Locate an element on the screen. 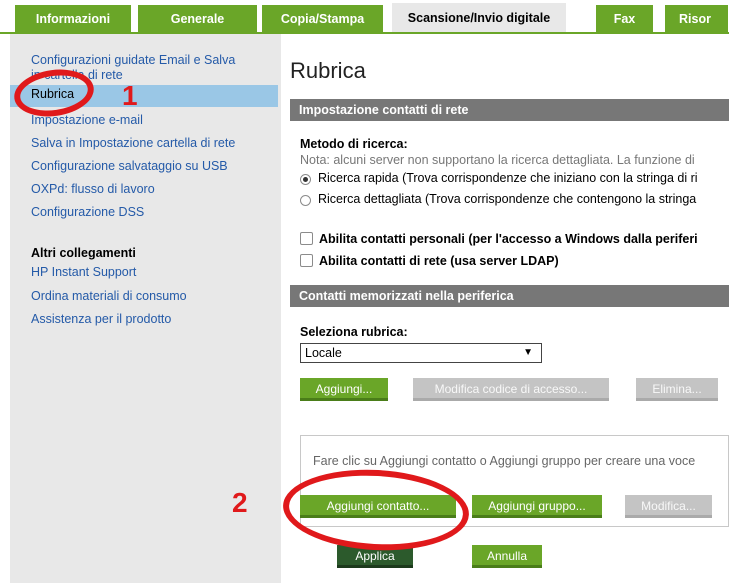 This screenshot has height=583, width=729. sidebar-item-save-folder: Salva in Impostazione cartella di rete is located at coordinates (142, 143).